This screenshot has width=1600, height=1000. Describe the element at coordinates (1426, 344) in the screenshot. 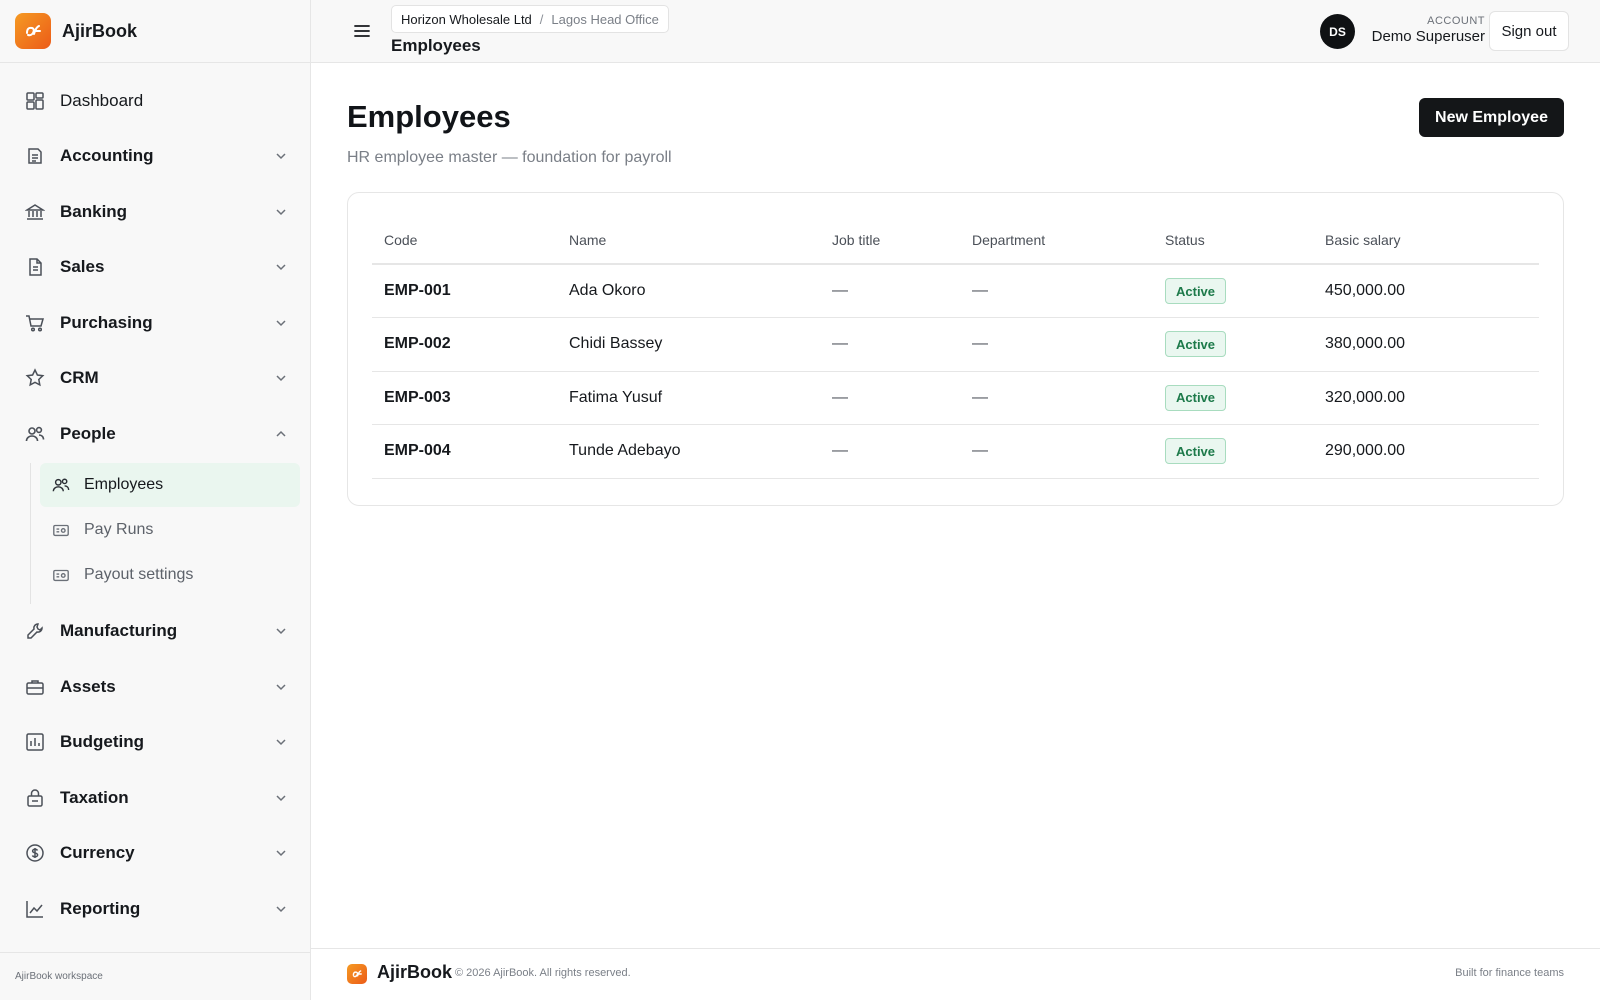

I see `cell-basic-salary: 380,000.00` at that location.